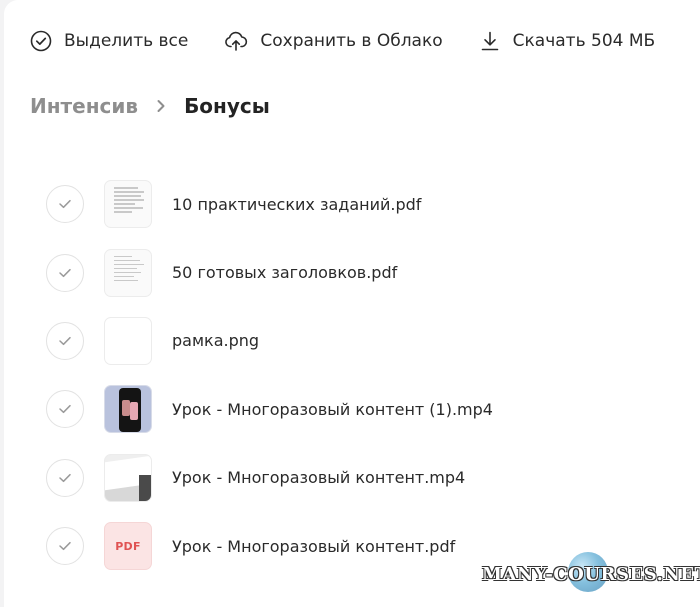  I want to click on file-row: Урок - Многоразовый контент.mp4, so click(269, 478).